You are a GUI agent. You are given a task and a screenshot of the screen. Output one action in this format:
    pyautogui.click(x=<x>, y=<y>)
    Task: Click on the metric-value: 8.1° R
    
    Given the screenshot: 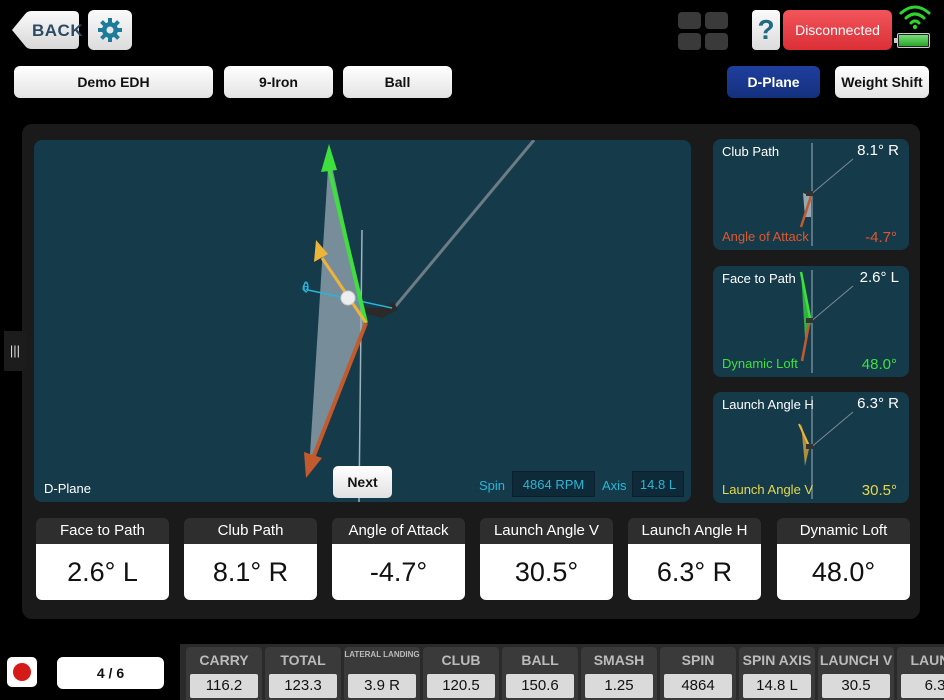 What is the action you would take?
    pyautogui.click(x=250, y=572)
    